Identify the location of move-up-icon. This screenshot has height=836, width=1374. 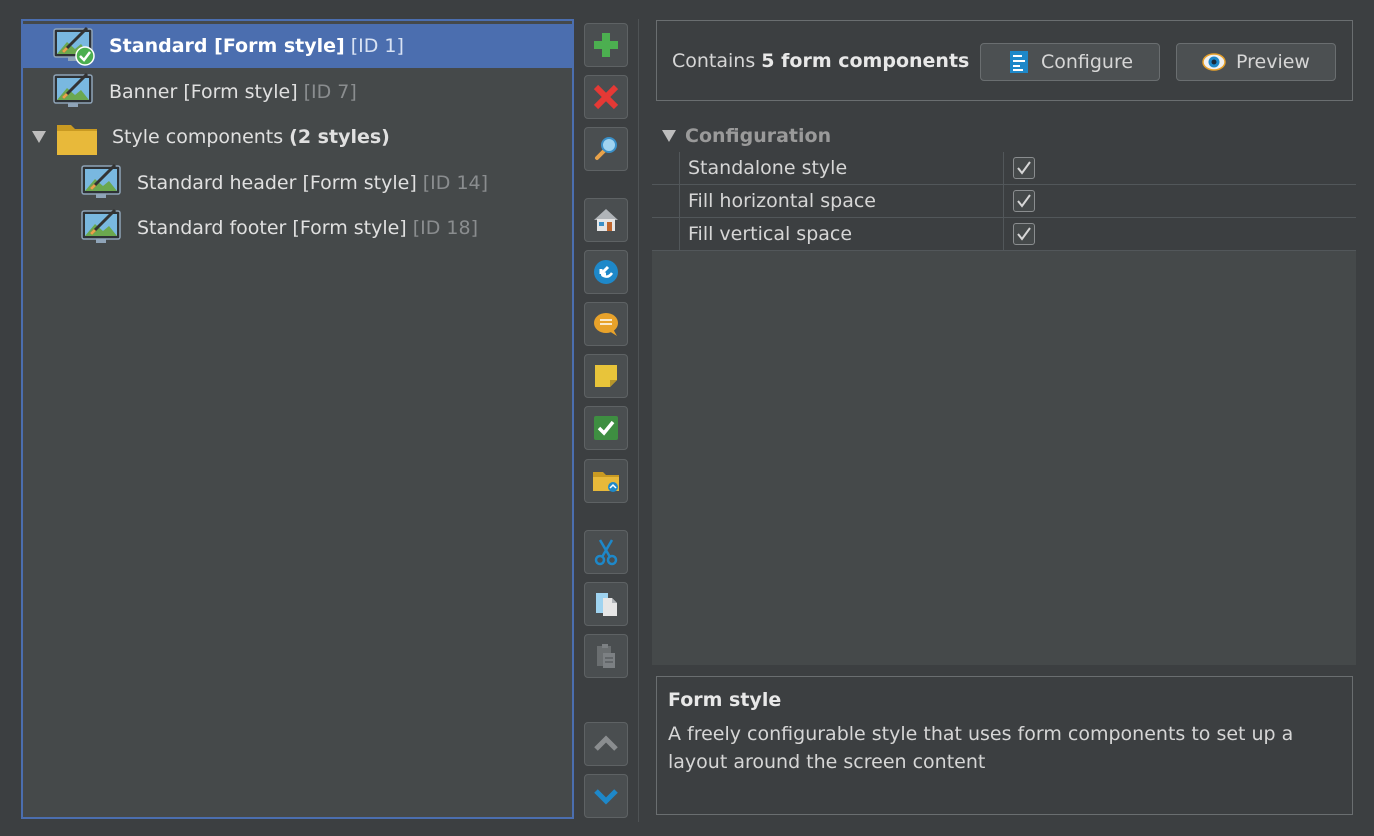
(606, 743).